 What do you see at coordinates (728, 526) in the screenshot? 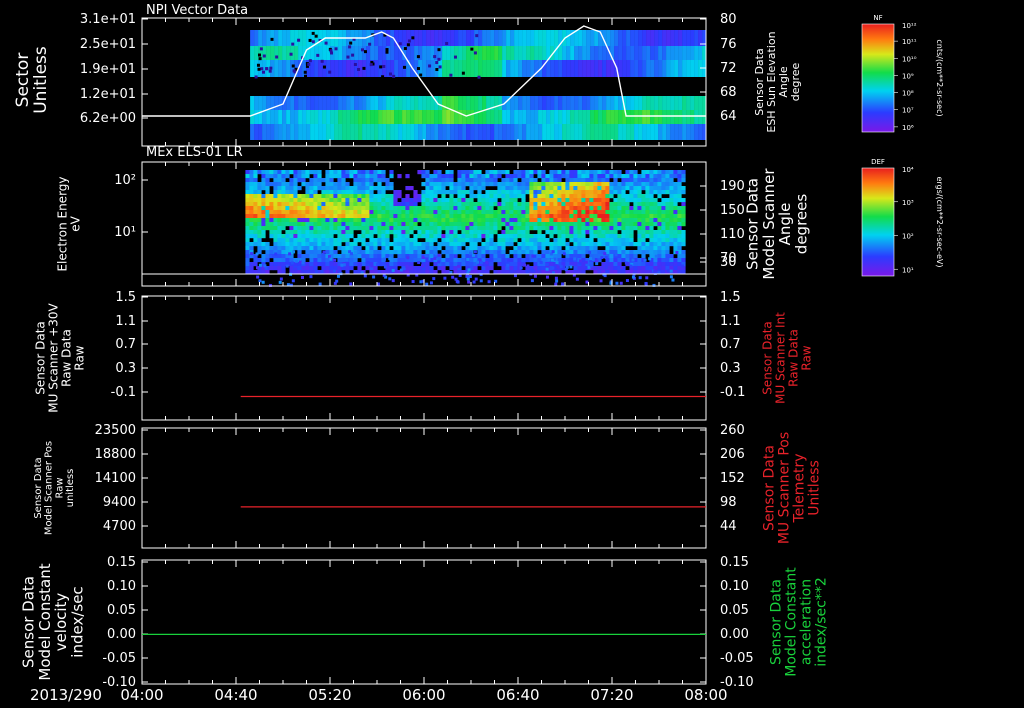
I see `y-tick-label-right: 44` at bounding box center [728, 526].